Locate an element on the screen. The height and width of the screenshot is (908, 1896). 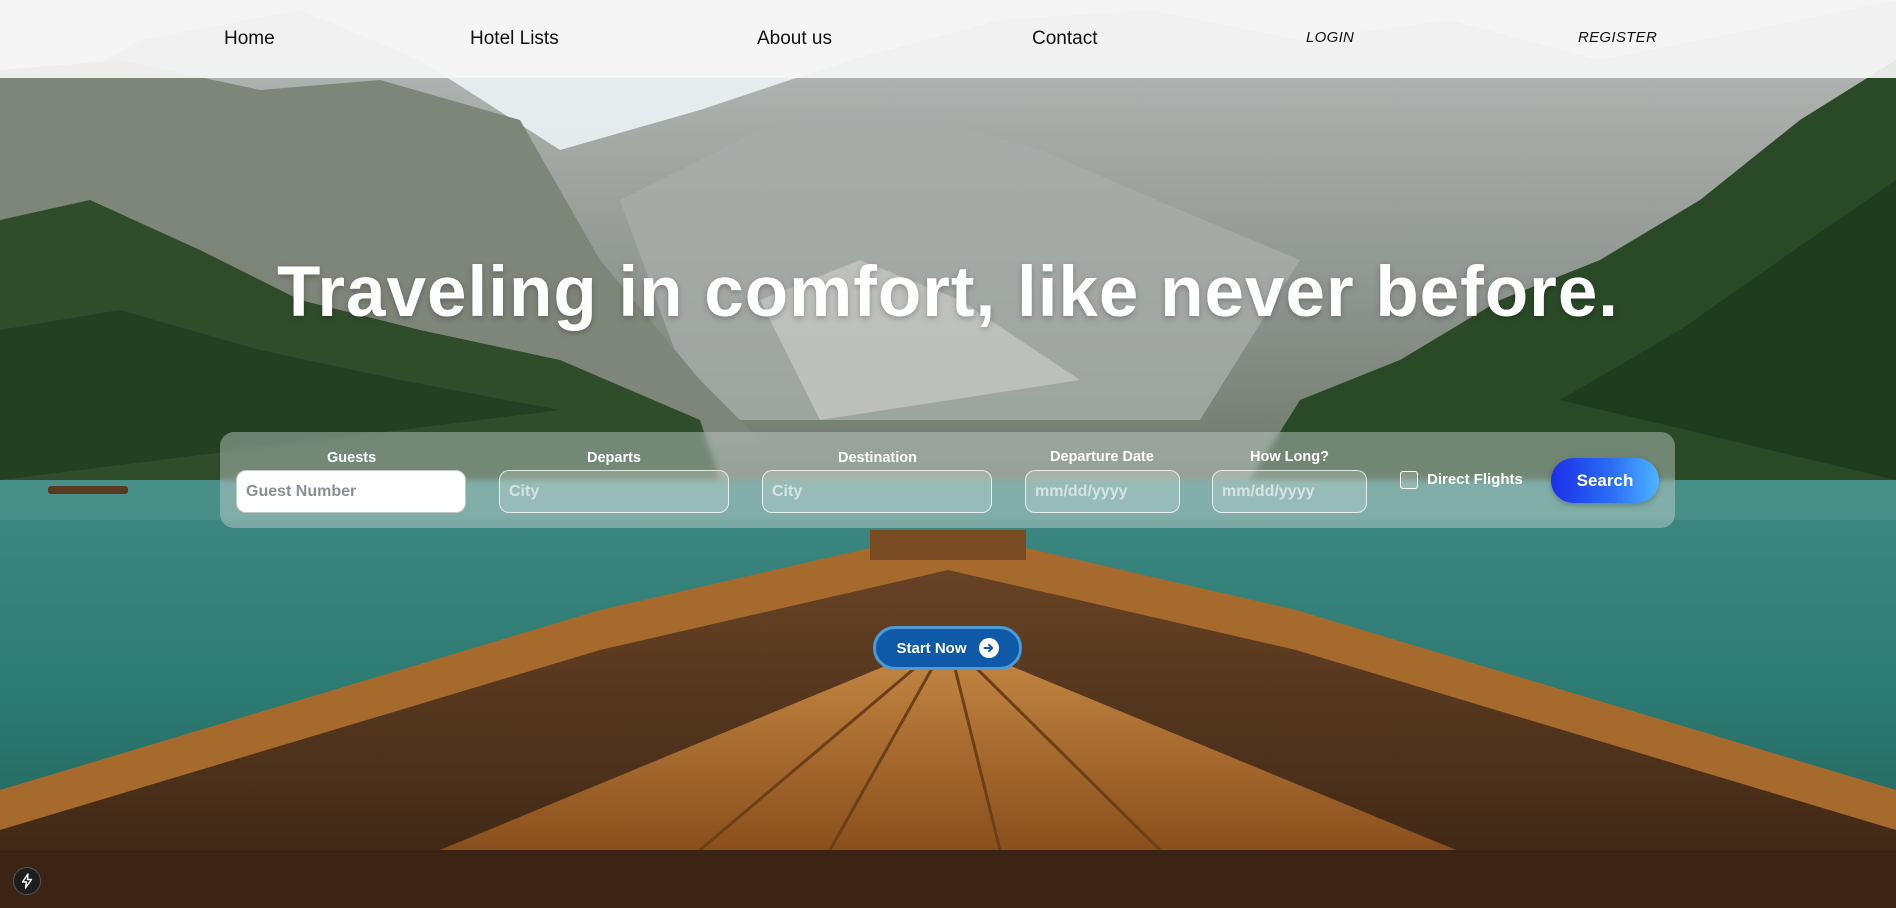
departs-label: Departs is located at coordinates (614, 458).